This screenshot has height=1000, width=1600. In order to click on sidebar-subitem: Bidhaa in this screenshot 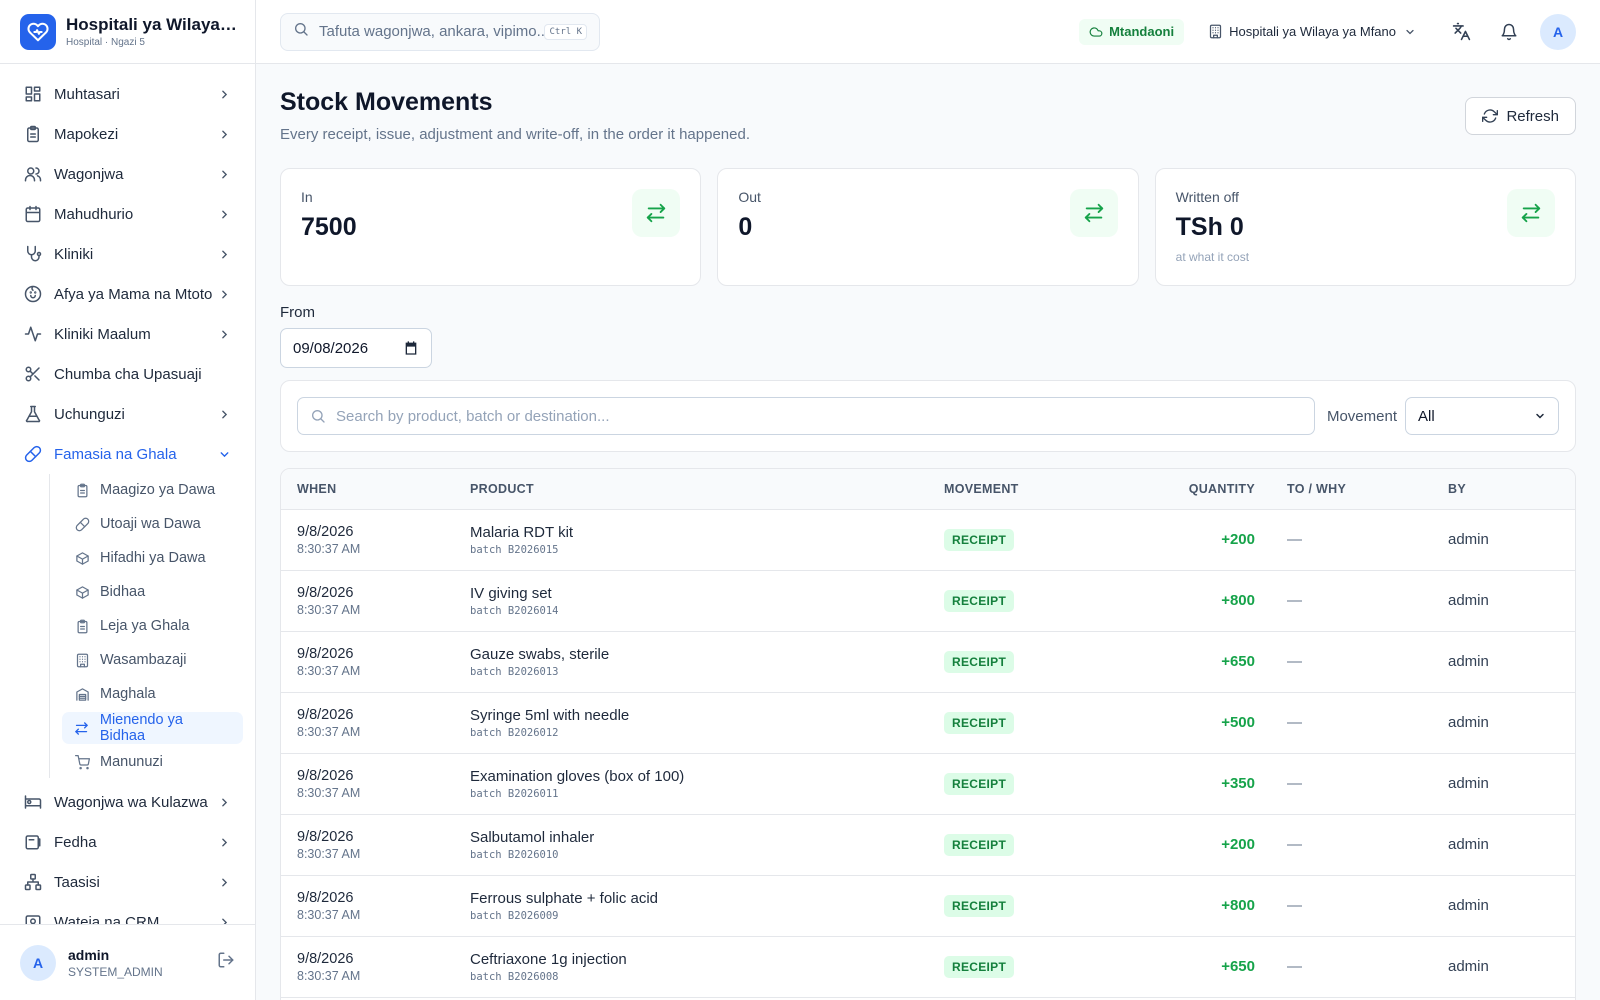, I will do `click(152, 592)`.